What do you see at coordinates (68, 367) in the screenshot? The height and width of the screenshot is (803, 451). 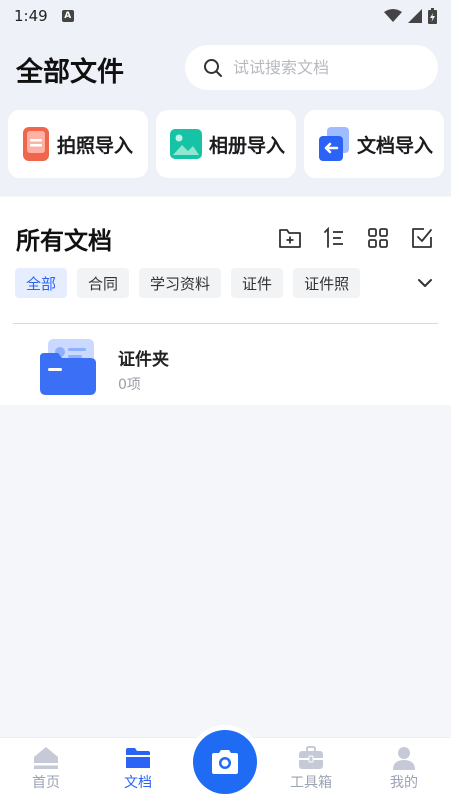 I see `id-folder-icon` at bounding box center [68, 367].